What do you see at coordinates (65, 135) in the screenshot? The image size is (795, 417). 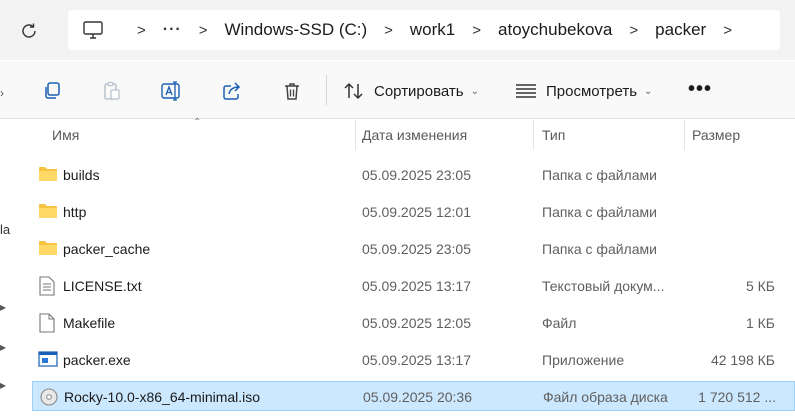 I see `column-name: Имя` at bounding box center [65, 135].